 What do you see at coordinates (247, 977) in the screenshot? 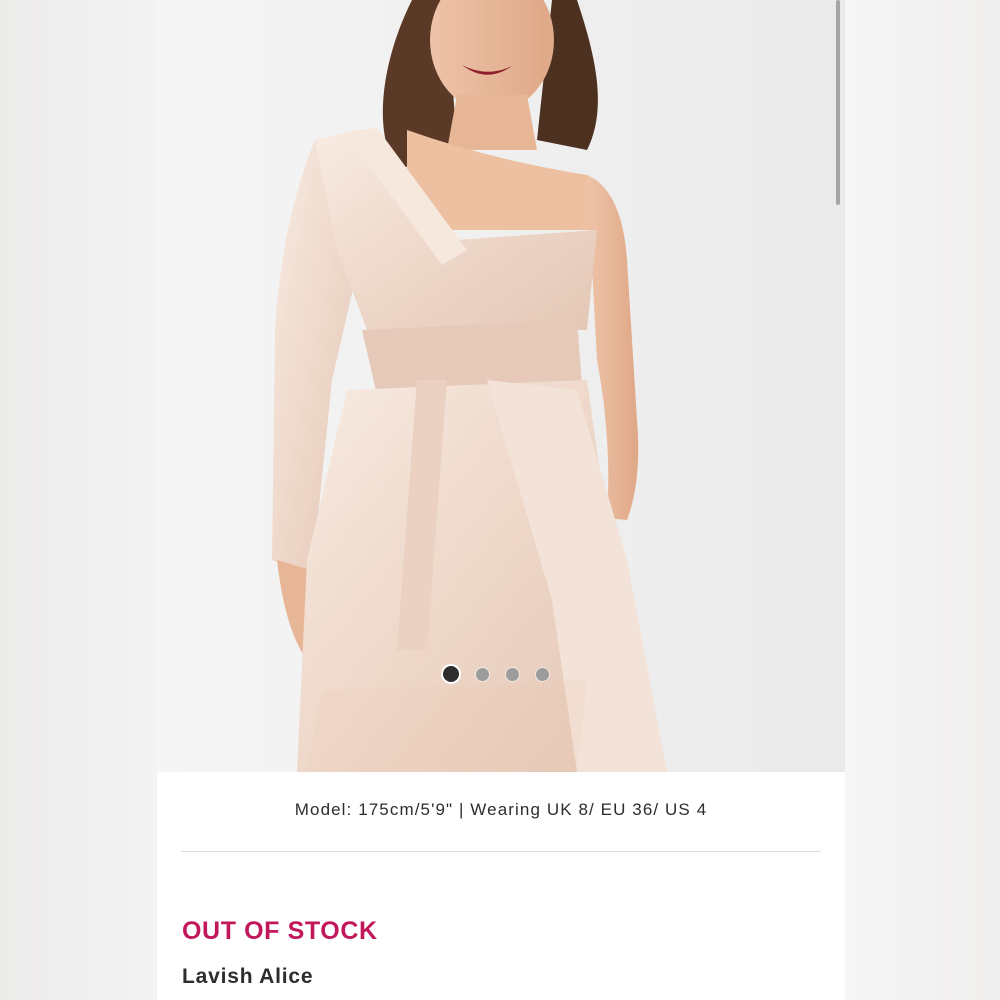
I see `brand-name: Lavish Alice` at bounding box center [247, 977].